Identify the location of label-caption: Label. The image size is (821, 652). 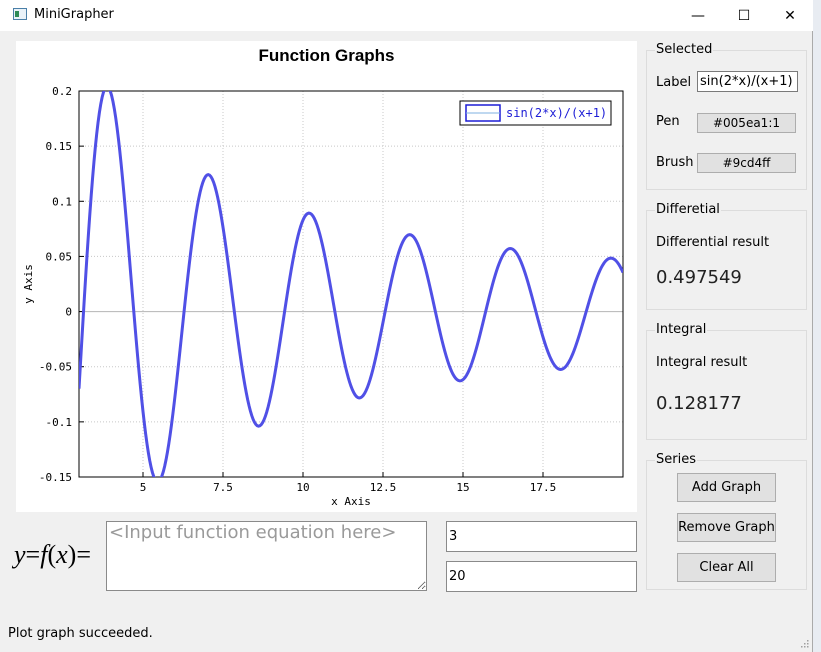
(674, 82).